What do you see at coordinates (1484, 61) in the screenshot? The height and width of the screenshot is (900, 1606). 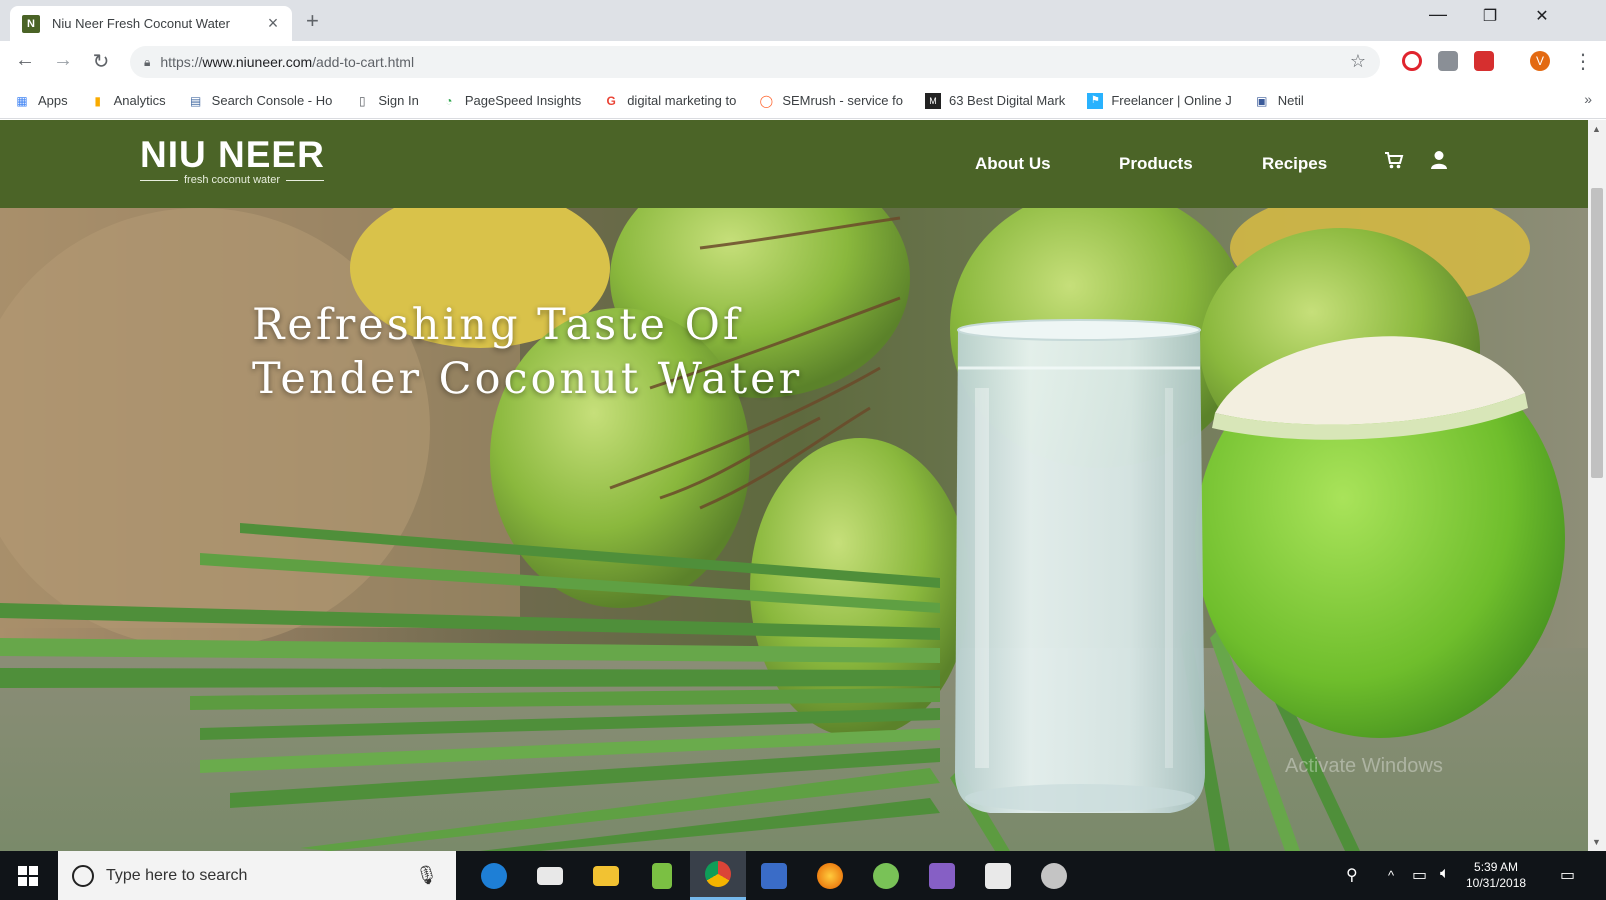 I see `recording-extension-icon` at bounding box center [1484, 61].